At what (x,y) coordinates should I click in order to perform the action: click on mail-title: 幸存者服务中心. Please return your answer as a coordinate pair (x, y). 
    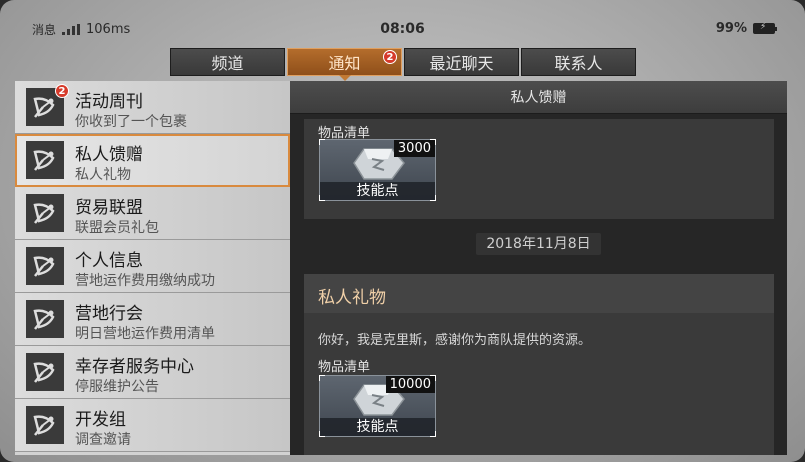
    Looking at the image, I should click on (134, 367).